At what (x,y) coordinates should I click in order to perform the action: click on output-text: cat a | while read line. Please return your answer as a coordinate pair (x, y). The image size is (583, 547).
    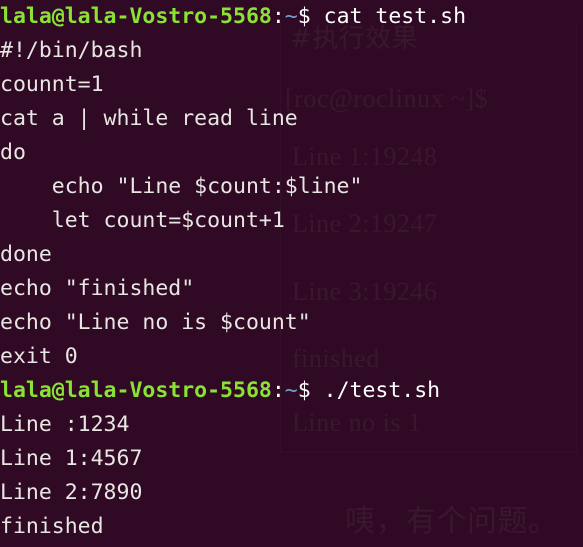
    Looking at the image, I should click on (149, 118).